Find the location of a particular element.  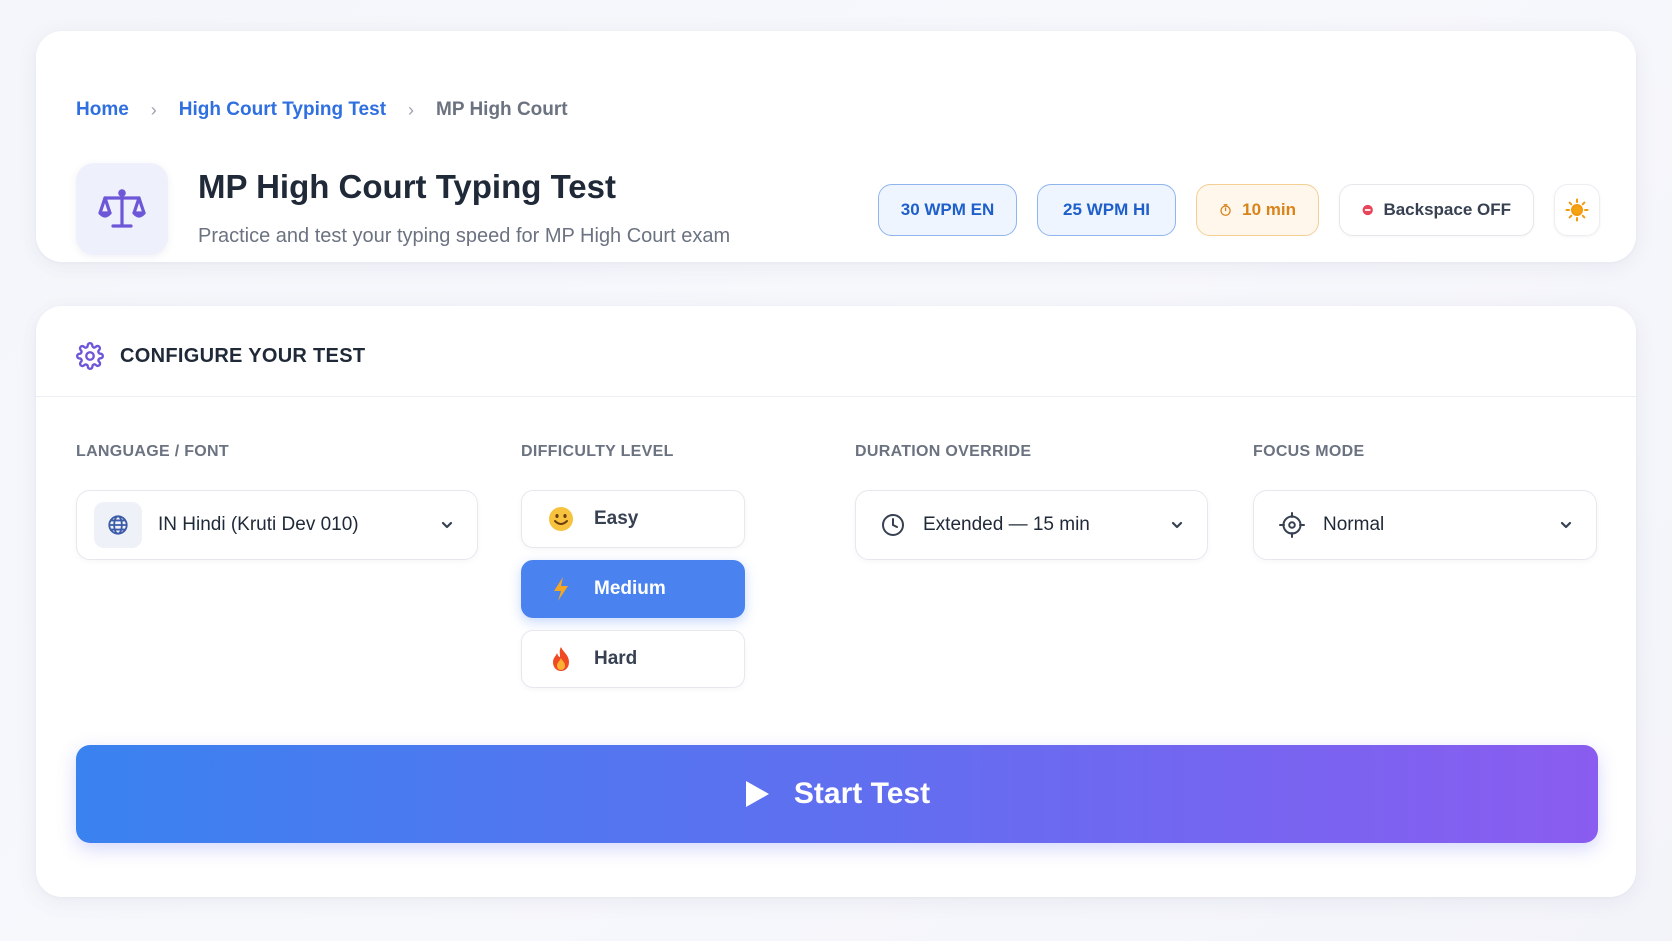

config-header: CONFIGURE YOUR TEST is located at coordinates (220, 356).